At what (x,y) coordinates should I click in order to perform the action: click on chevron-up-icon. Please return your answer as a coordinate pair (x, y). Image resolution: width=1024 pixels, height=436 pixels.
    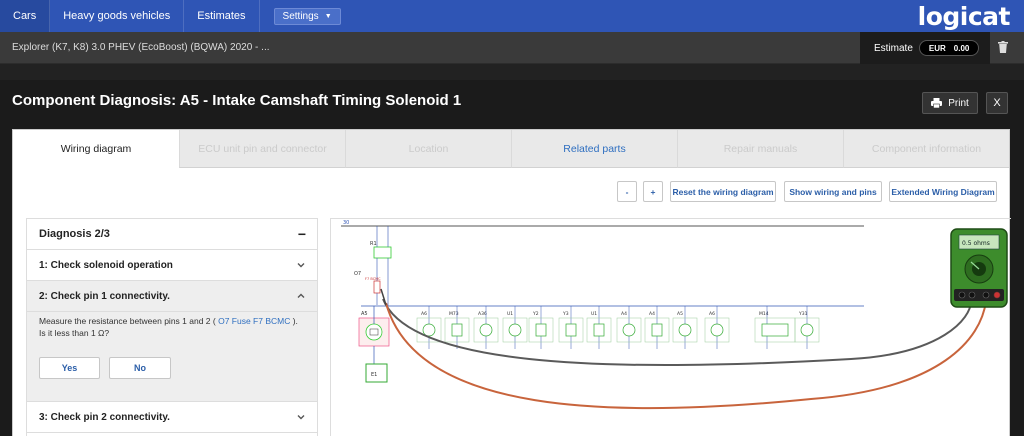
    Looking at the image, I should click on (301, 295).